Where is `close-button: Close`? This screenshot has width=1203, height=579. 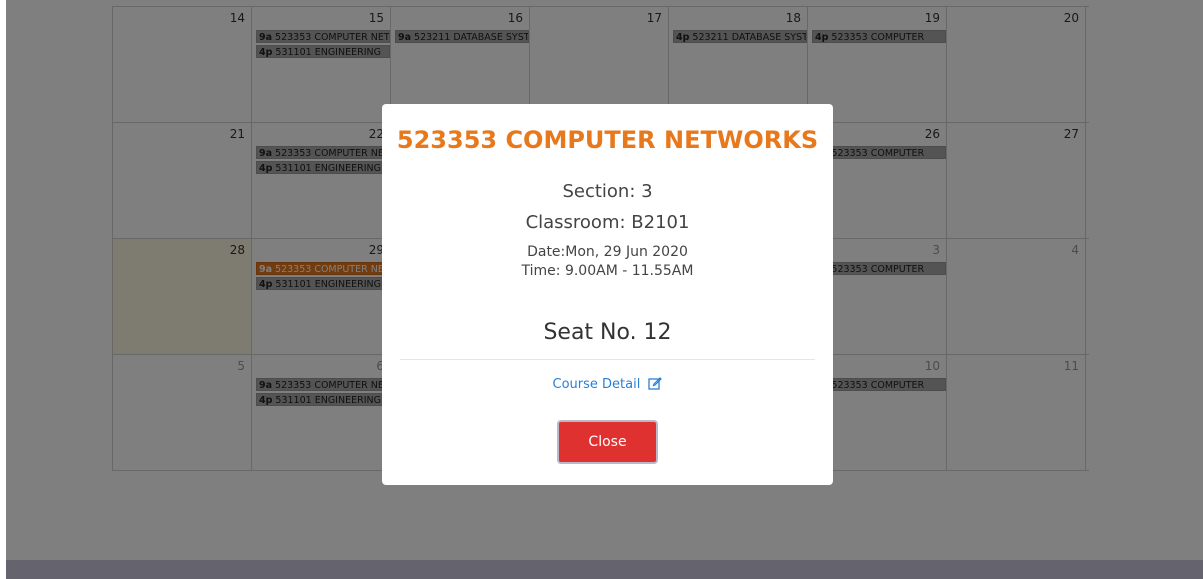
close-button: Close is located at coordinates (607, 442).